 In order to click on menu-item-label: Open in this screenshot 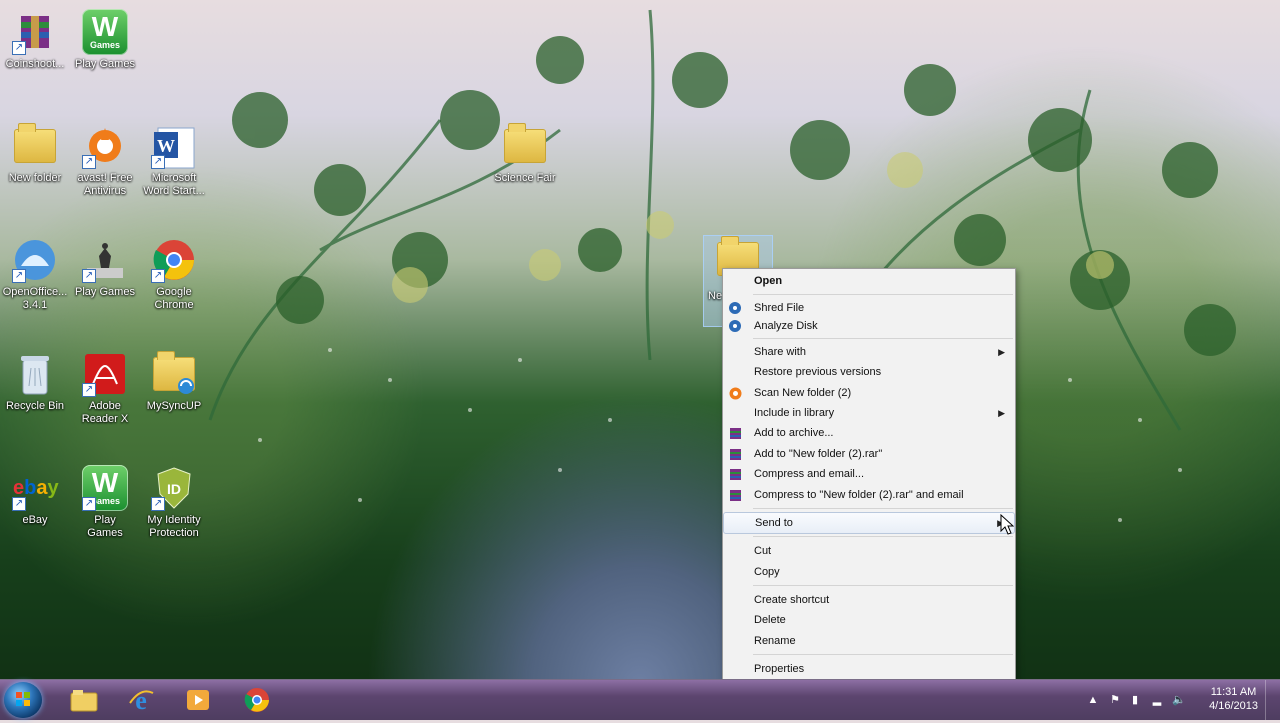, I will do `click(768, 281)`.